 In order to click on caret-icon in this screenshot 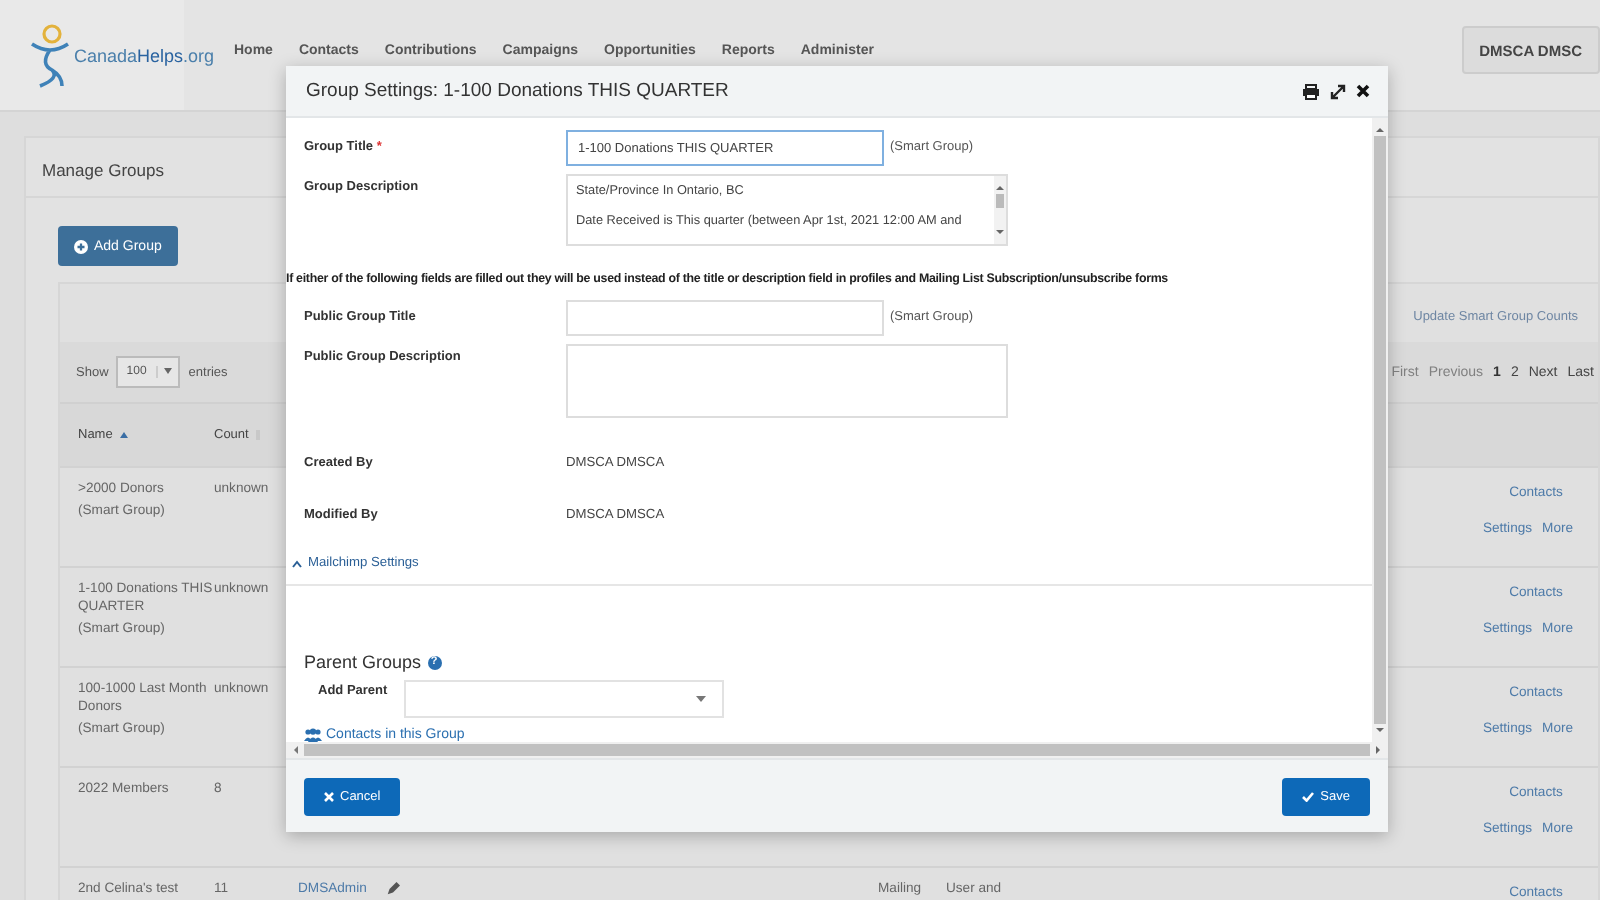, I will do `click(297, 563)`.